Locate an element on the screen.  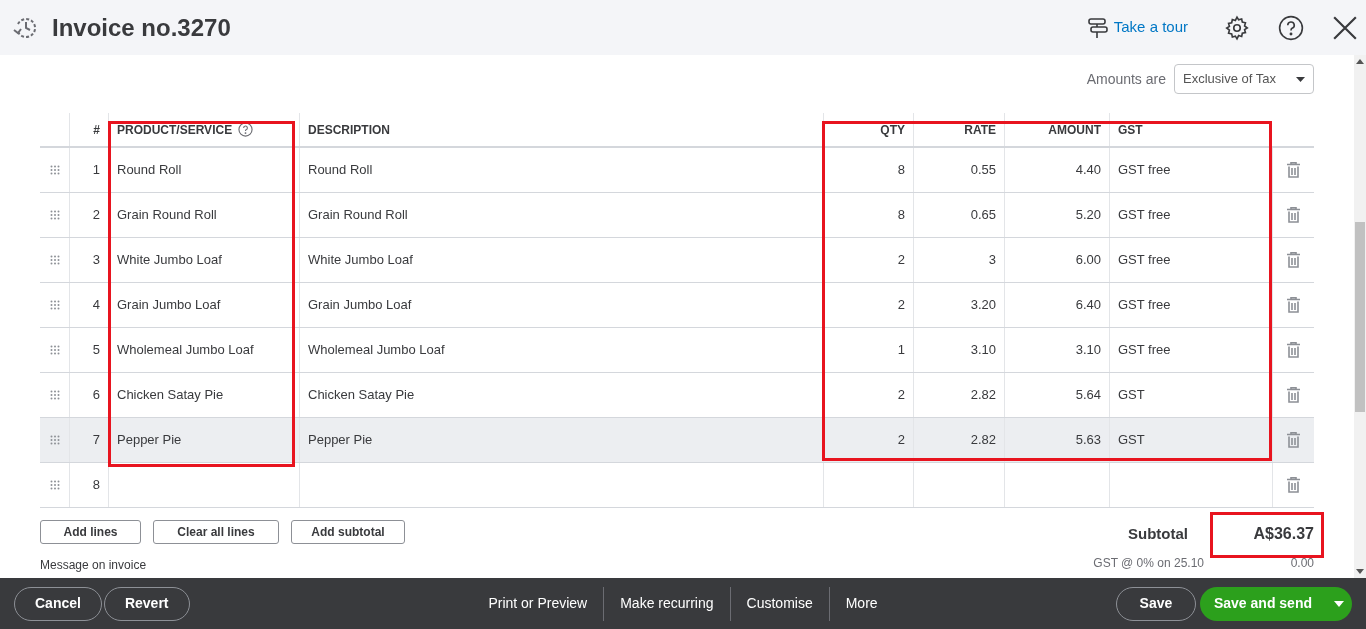
product-cell: Pepper Pie is located at coordinates (149, 440).